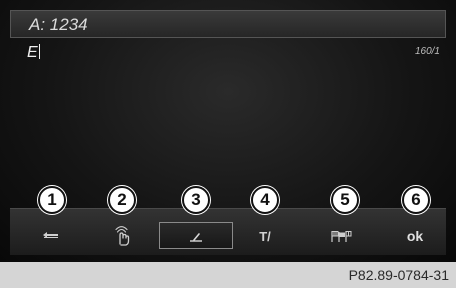 The image size is (456, 288). What do you see at coordinates (228, 275) in the screenshot?
I see `caption-bar: P82.89-0784-31` at bounding box center [228, 275].